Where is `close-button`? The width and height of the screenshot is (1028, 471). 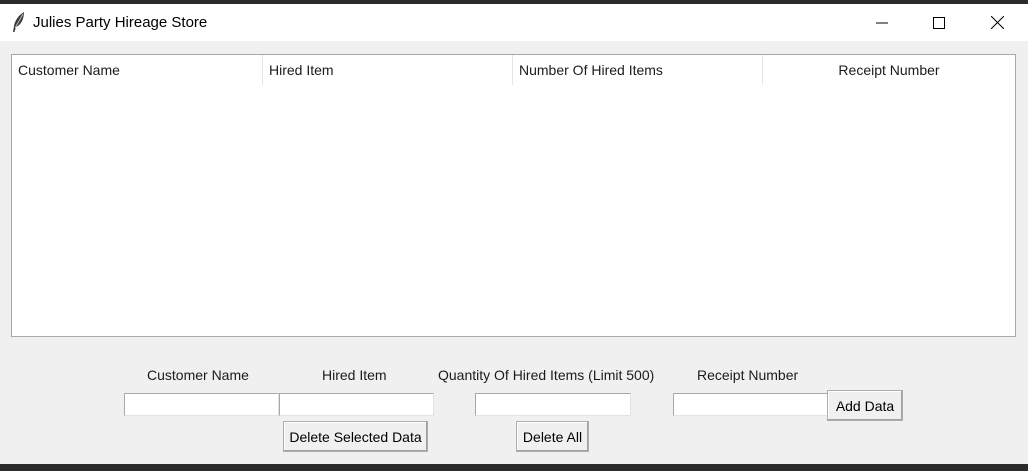 close-button is located at coordinates (997, 22).